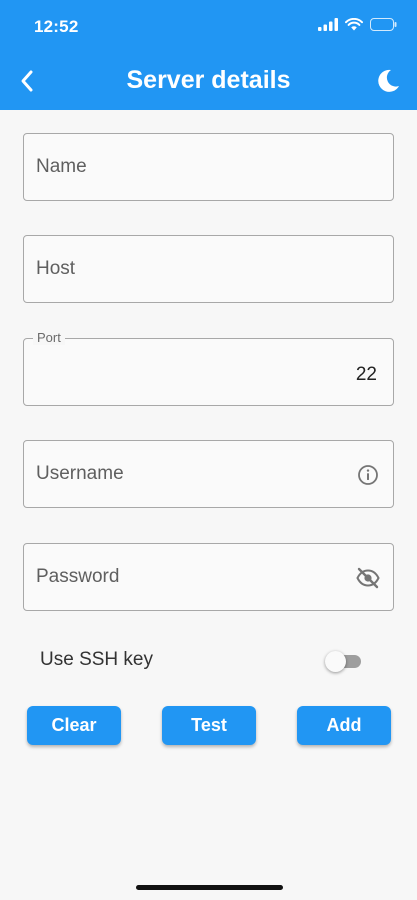 The width and height of the screenshot is (417, 900). I want to click on status-bar: 12:52, so click(208, 27).